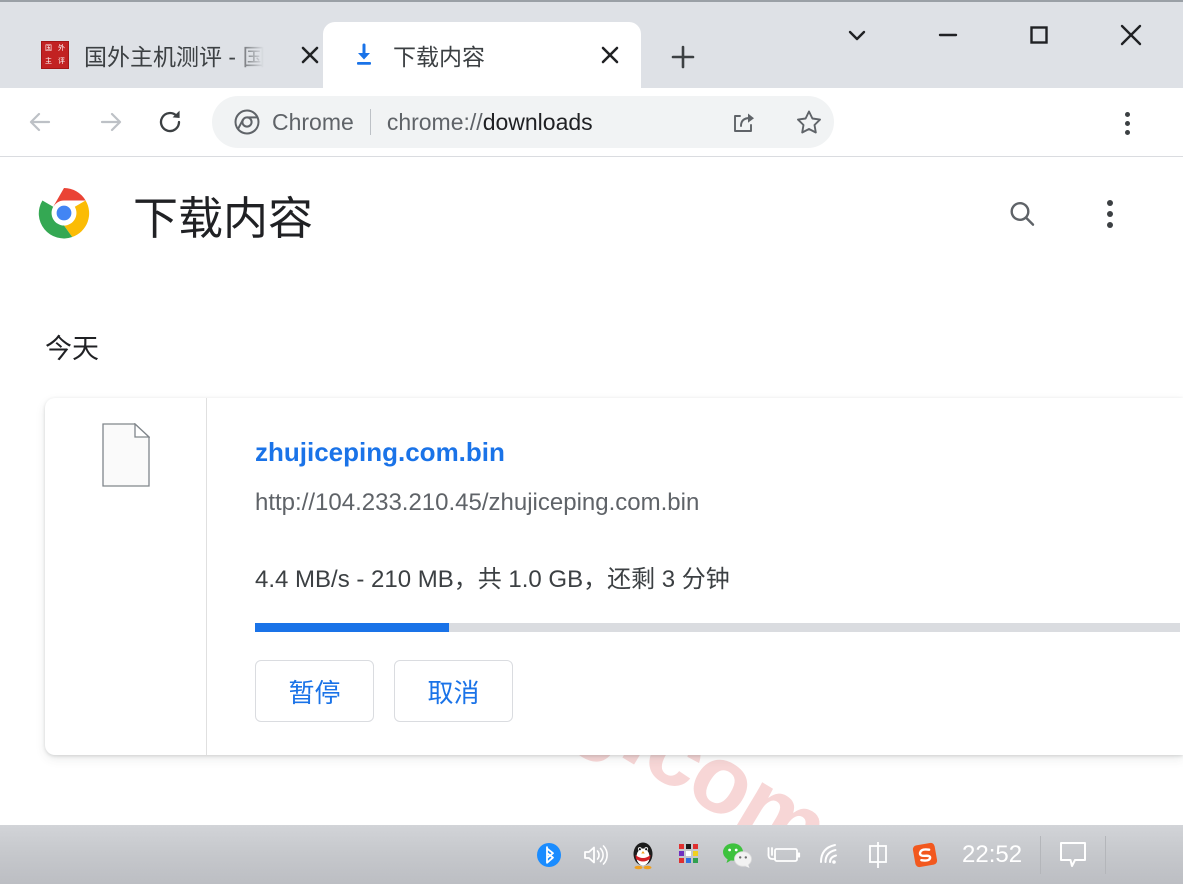 The image size is (1183, 884). Describe the element at coordinates (313, 121) in the screenshot. I see `omnibox-chrome-label: Chrome` at that location.